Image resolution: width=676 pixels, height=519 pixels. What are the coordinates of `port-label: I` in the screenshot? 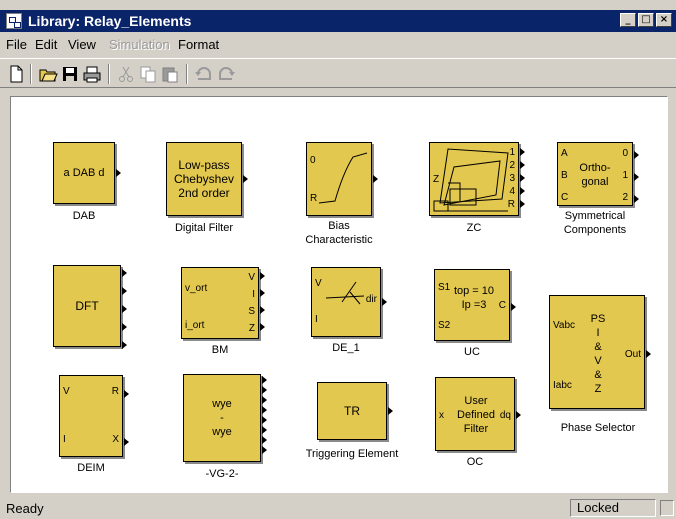 It's located at (64, 439).